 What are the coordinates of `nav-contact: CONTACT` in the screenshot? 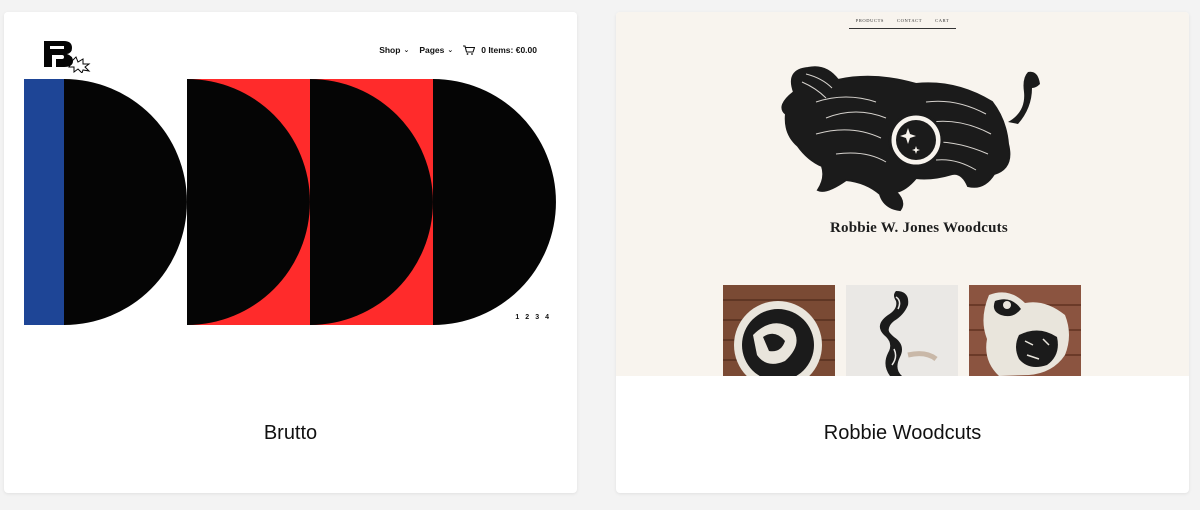 It's located at (909, 20).